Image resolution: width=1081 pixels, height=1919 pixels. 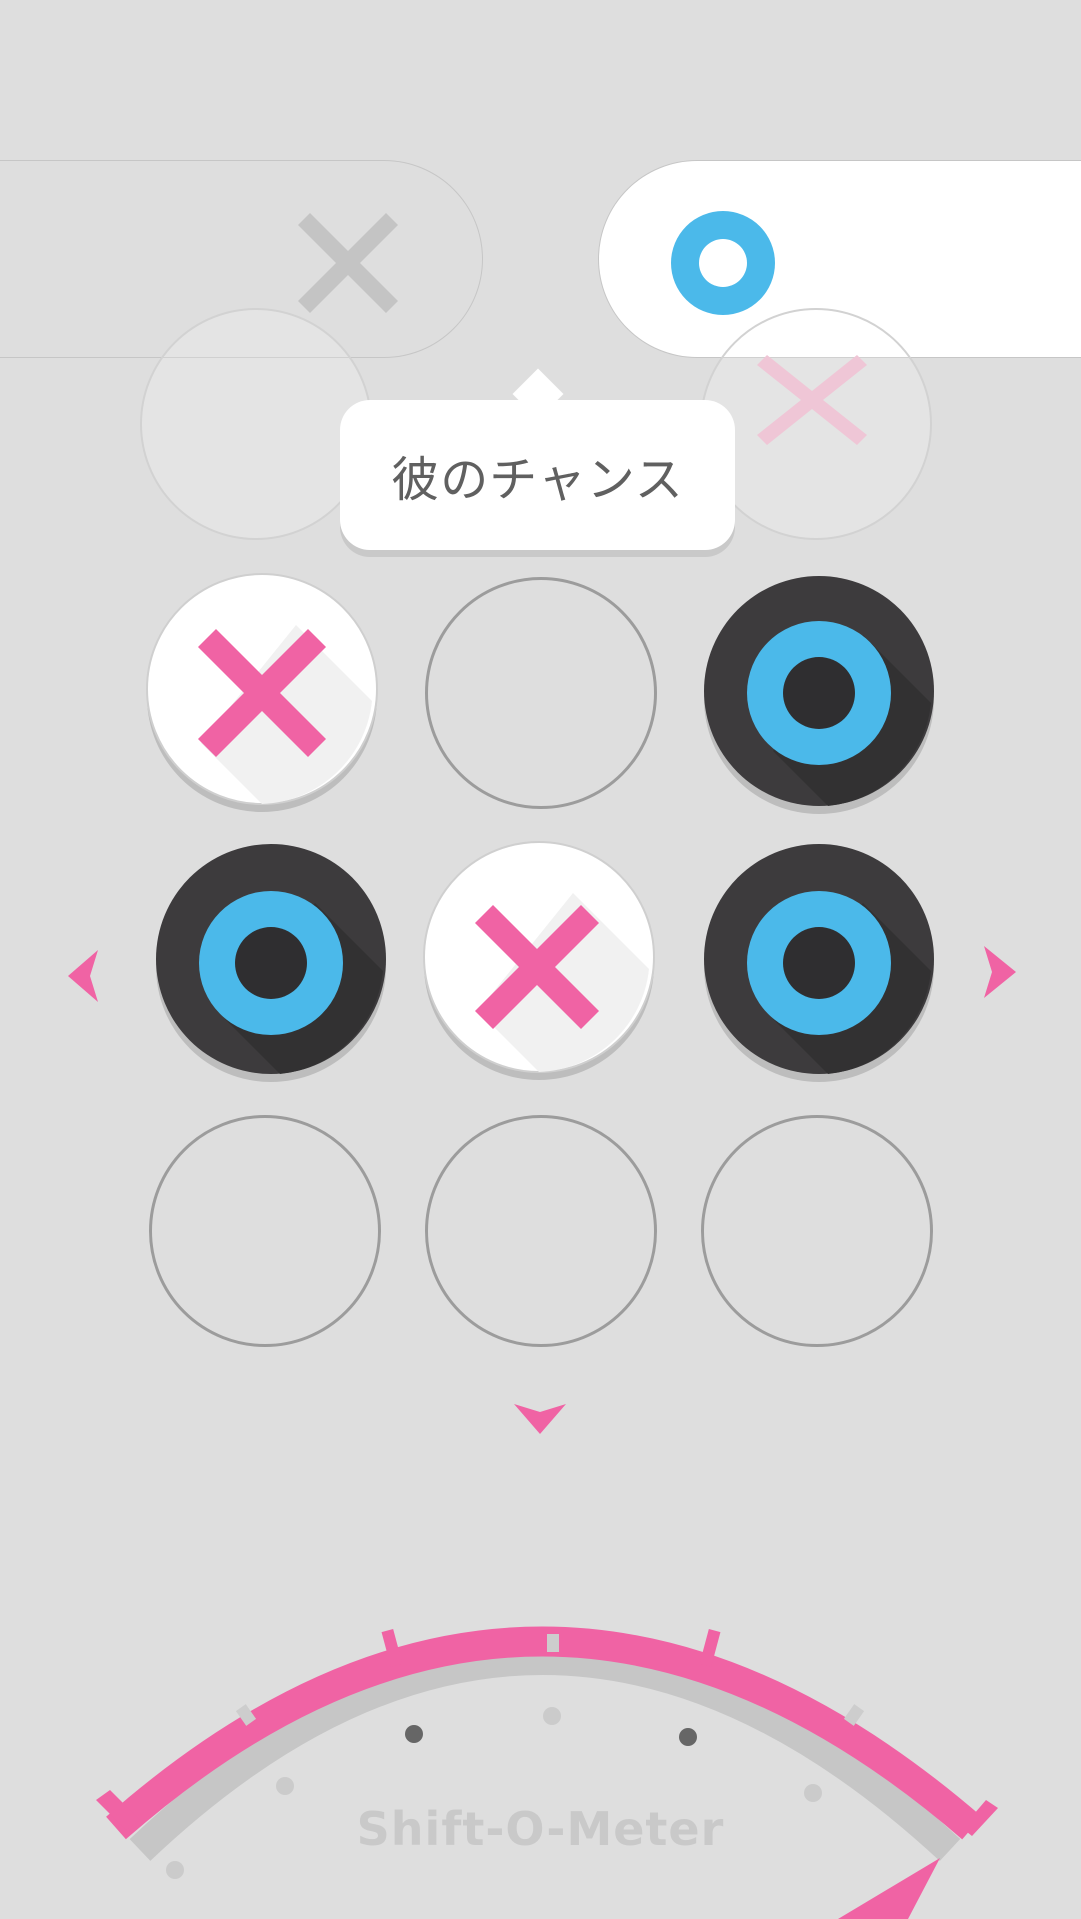 I want to click on turn-tooltip: 彼のチャンス, so click(x=537, y=475).